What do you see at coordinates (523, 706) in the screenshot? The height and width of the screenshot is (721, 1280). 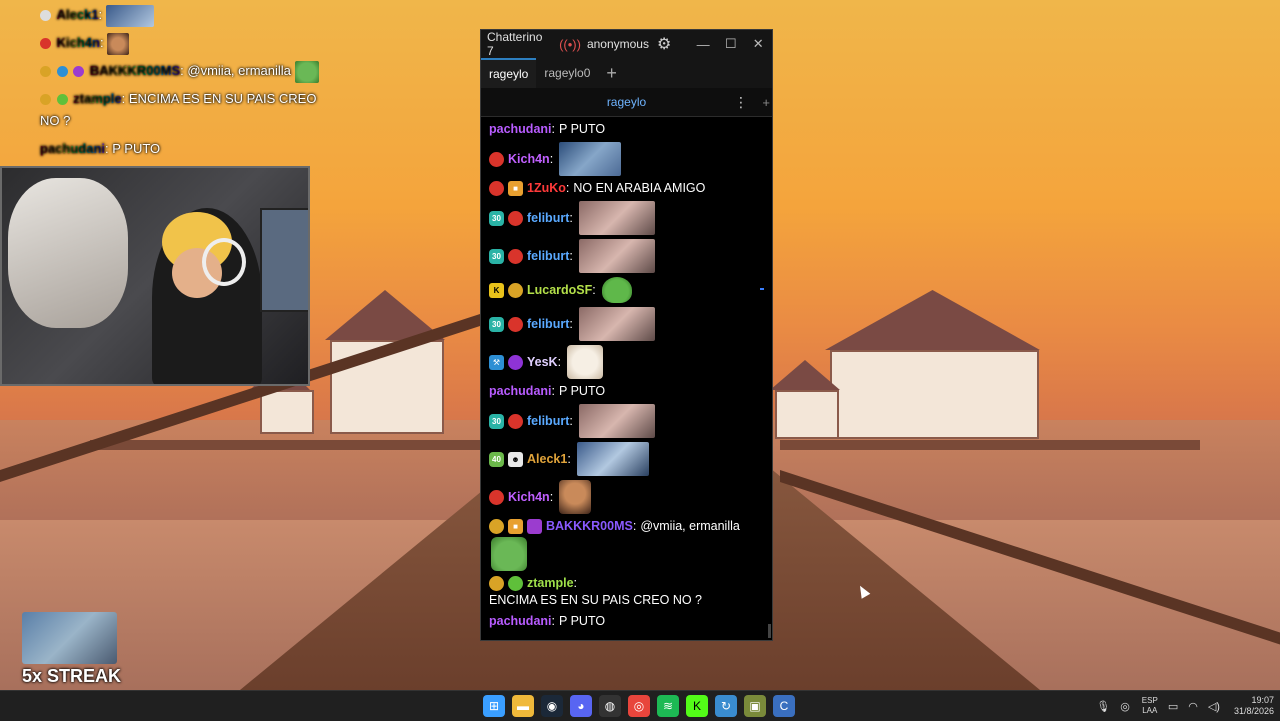 I see `folder-icon: ▬` at bounding box center [523, 706].